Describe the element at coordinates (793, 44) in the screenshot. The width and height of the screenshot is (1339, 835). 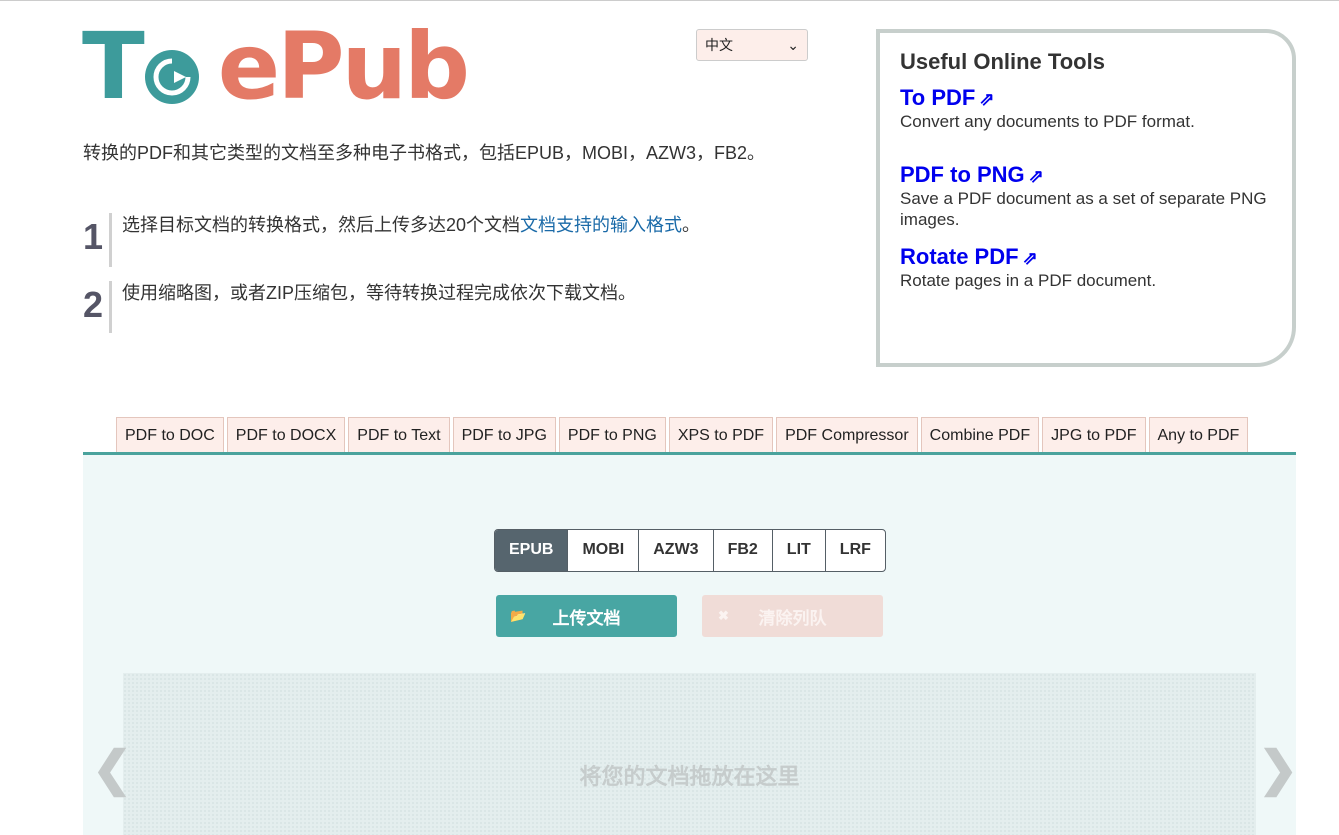
I see `chevron-down-icon: ⌄` at that location.